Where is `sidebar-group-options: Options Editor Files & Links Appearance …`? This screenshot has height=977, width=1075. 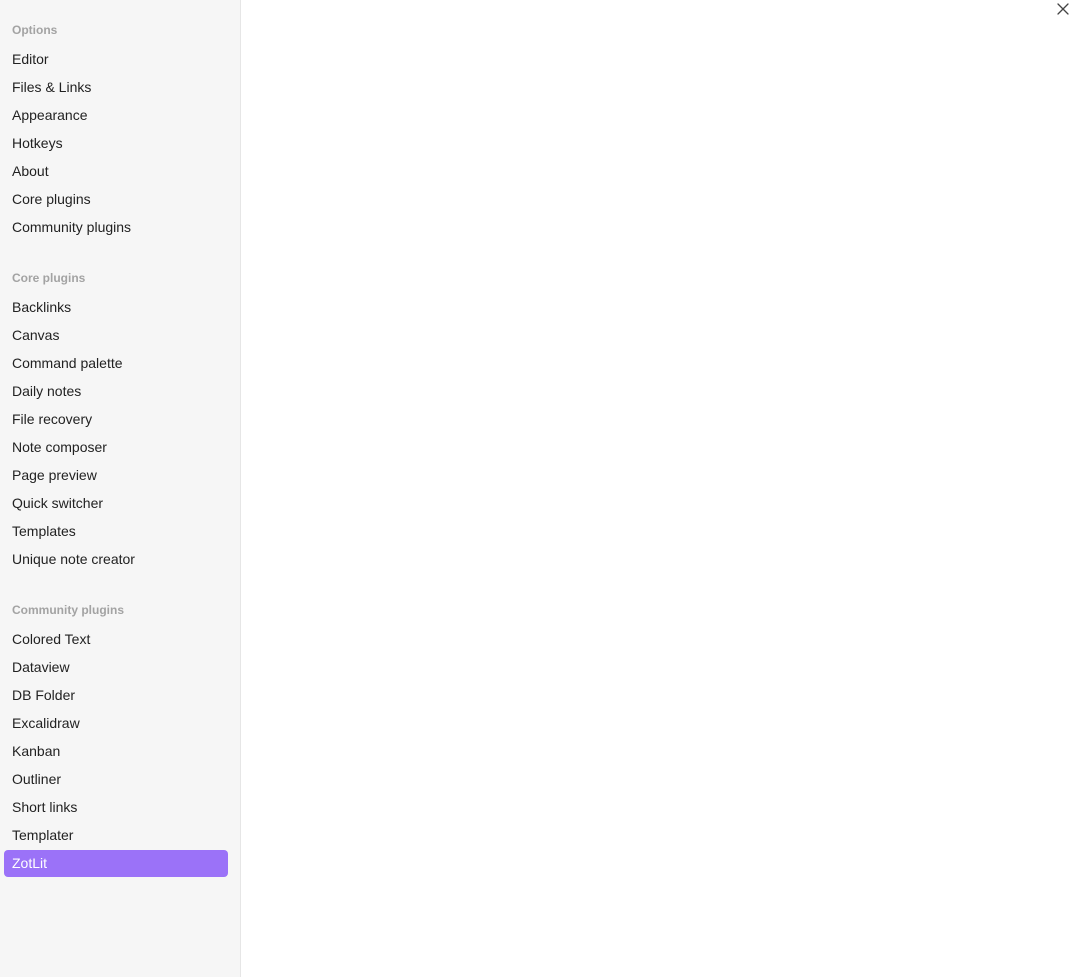 sidebar-group-options: Options Editor Files & Links Appearance … is located at coordinates (120, 129).